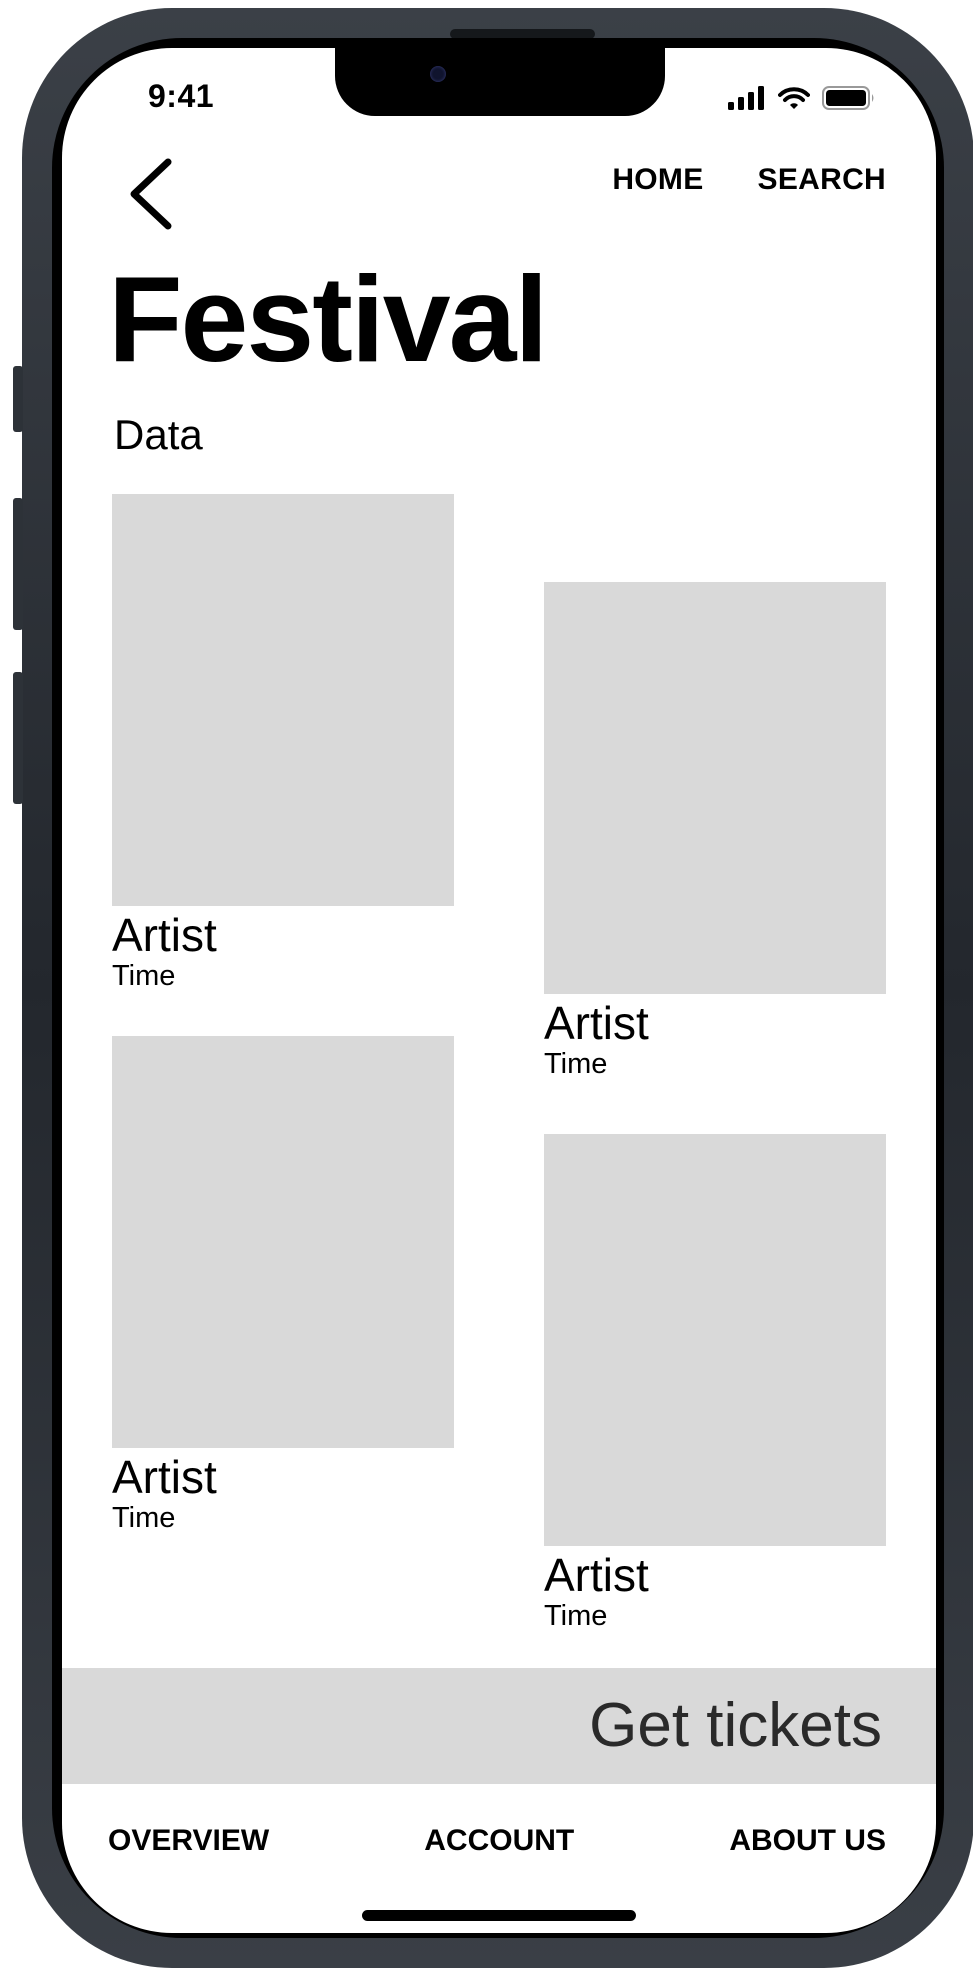 The height and width of the screenshot is (1968, 973). I want to click on top-nav: HOME SEARCH, so click(749, 180).